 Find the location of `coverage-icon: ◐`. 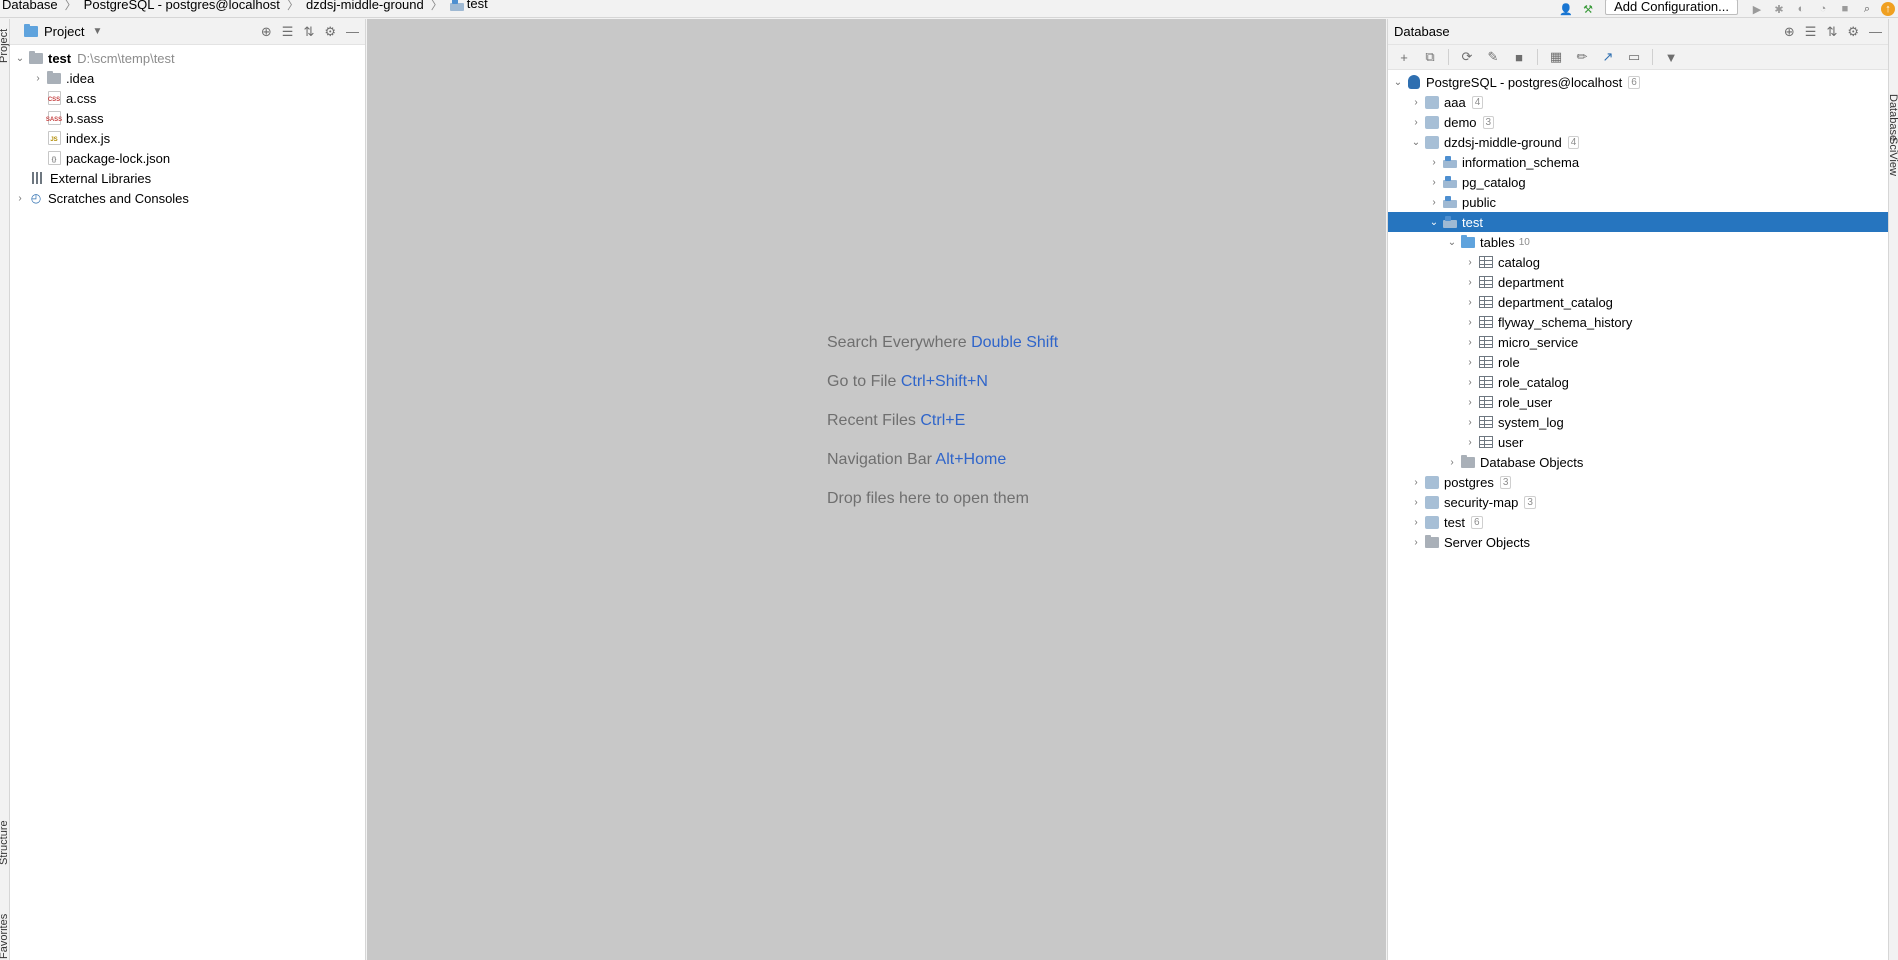

coverage-icon: ◐ is located at coordinates (1801, 9).